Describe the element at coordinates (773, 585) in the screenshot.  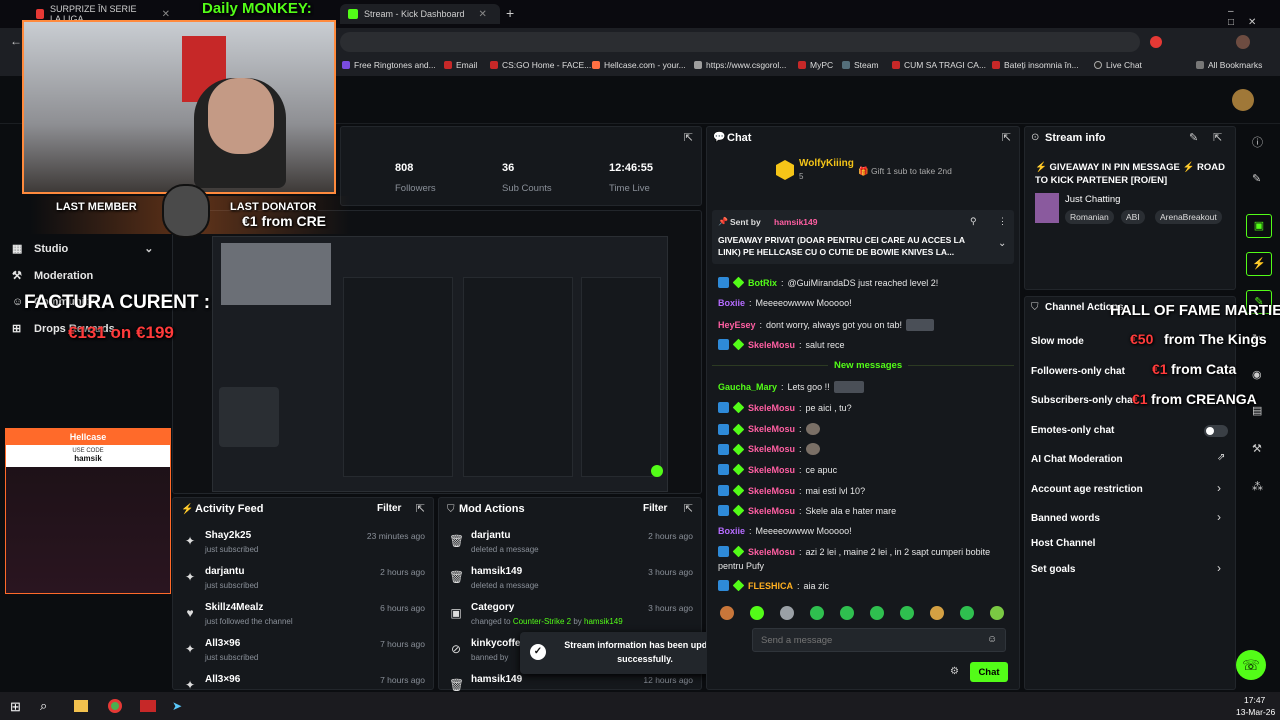
I see `chat-message: FLESHICA: aia zic` at that location.